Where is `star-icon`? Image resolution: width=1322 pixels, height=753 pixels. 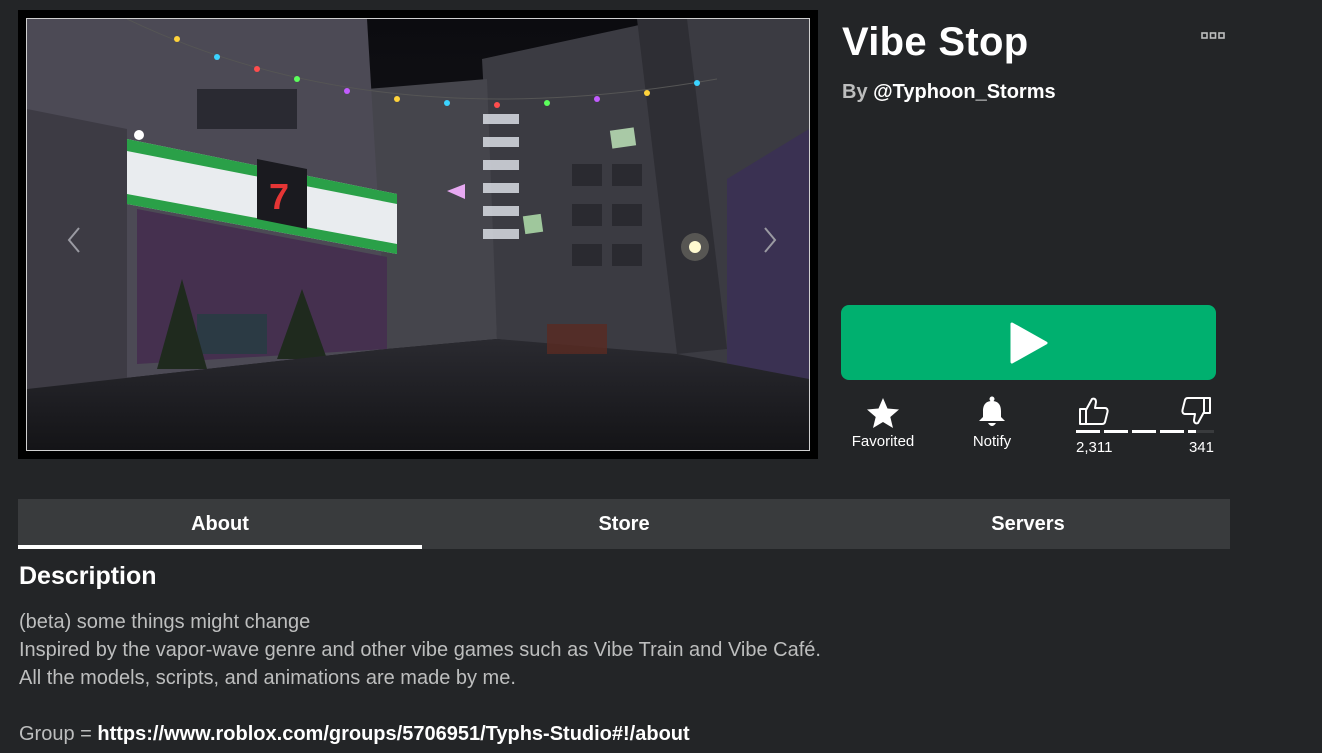 star-icon is located at coordinates (883, 413).